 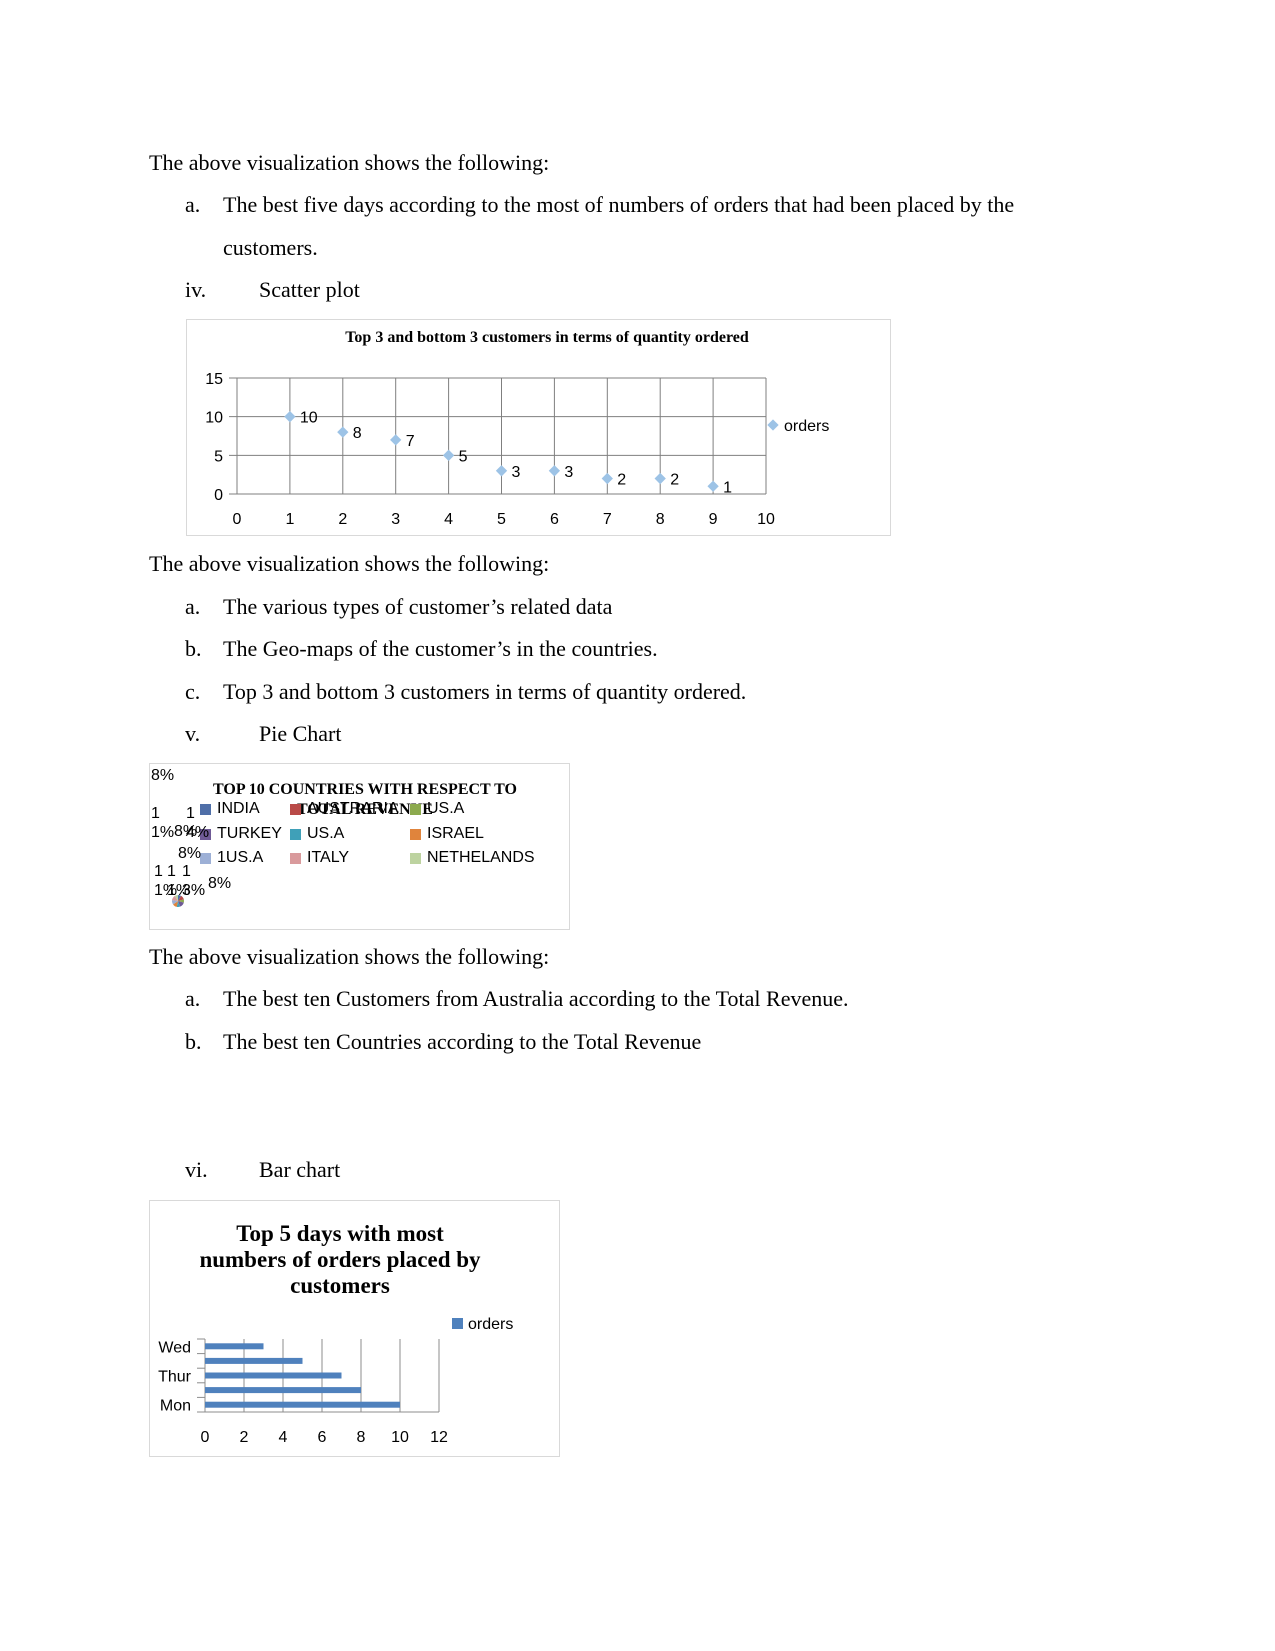 What do you see at coordinates (463, 456) in the screenshot?
I see `data-label: 5` at bounding box center [463, 456].